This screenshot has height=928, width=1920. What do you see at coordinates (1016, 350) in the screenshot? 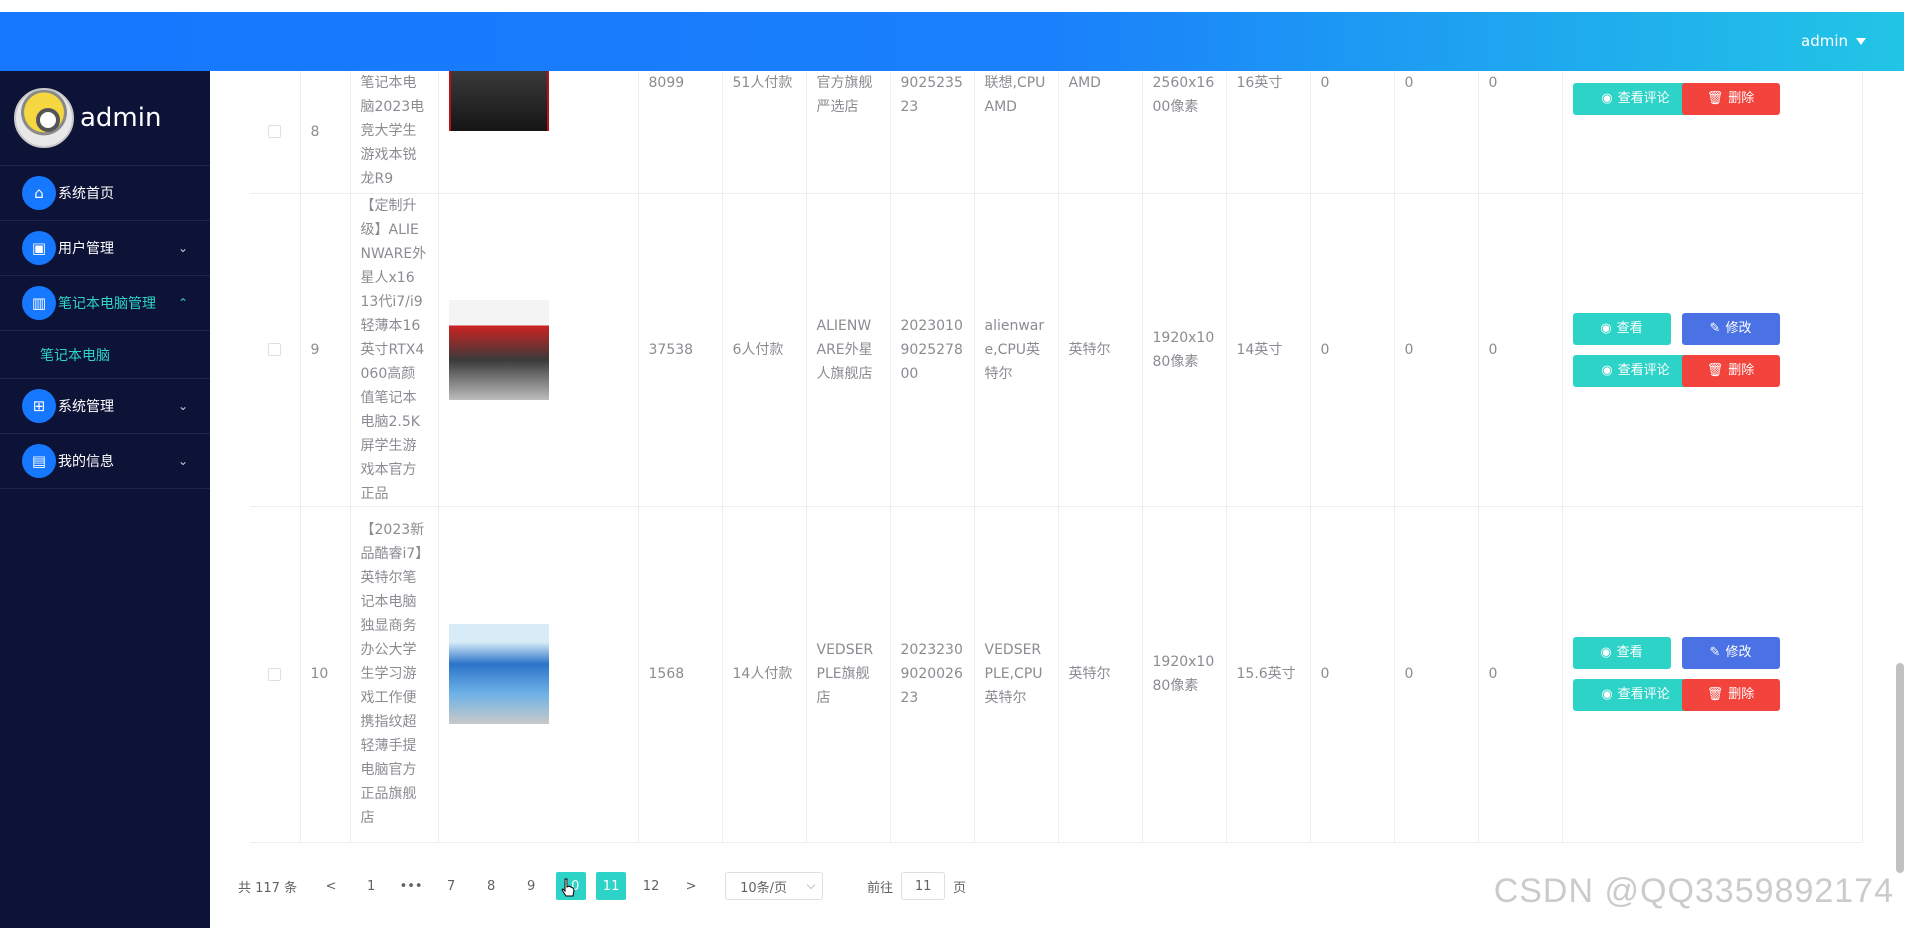
I see `brand-cpu-cell: alienware,CPU英特尔` at bounding box center [1016, 350].